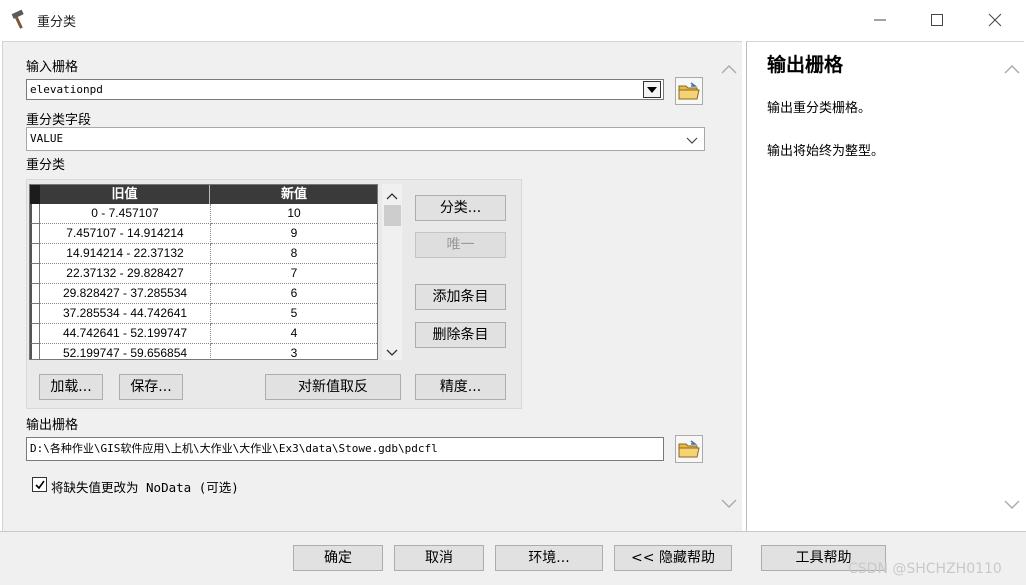 The width and height of the screenshot is (1026, 585). Describe the element at coordinates (460, 335) in the screenshot. I see `delete-entry-button: 删除条目` at that location.